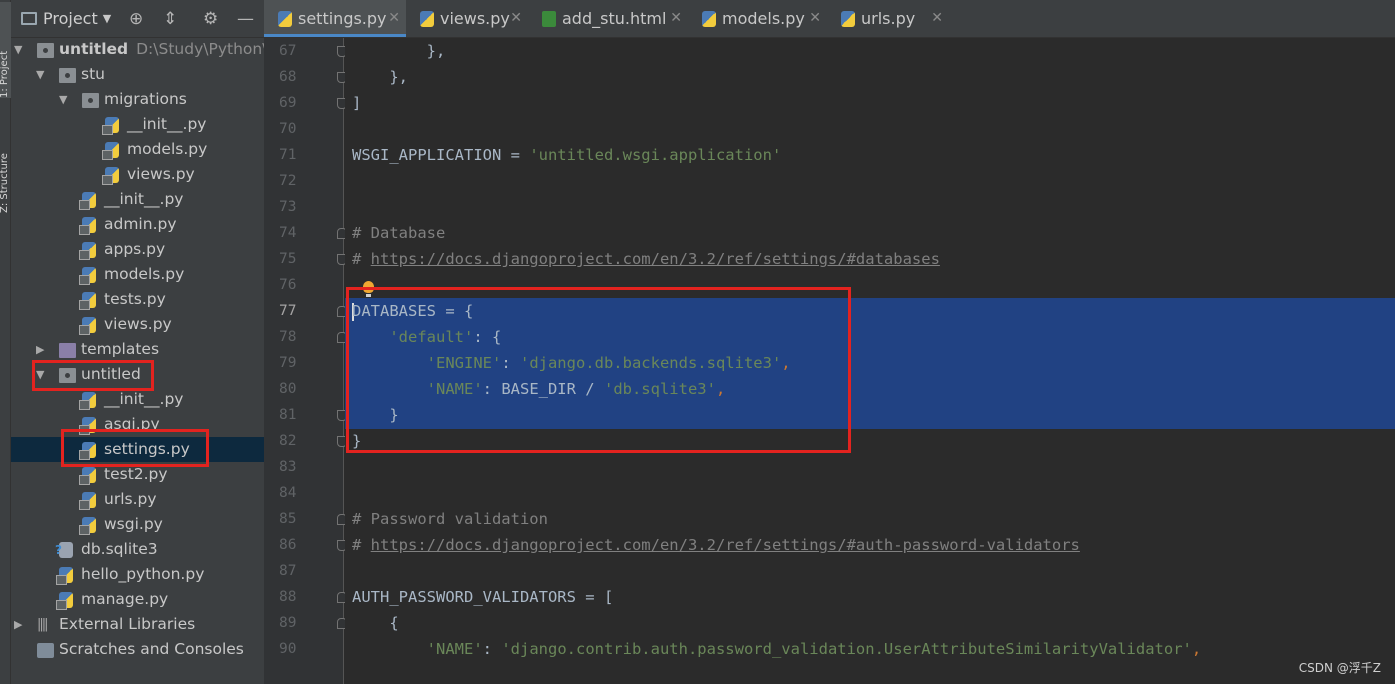  I want to click on line-number: 87, so click(294, 571).